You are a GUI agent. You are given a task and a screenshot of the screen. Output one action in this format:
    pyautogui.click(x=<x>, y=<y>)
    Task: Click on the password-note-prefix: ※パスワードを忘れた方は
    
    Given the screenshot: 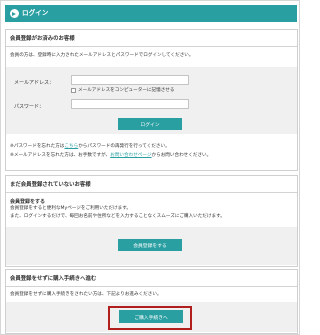 What is the action you would take?
    pyautogui.click(x=37, y=146)
    